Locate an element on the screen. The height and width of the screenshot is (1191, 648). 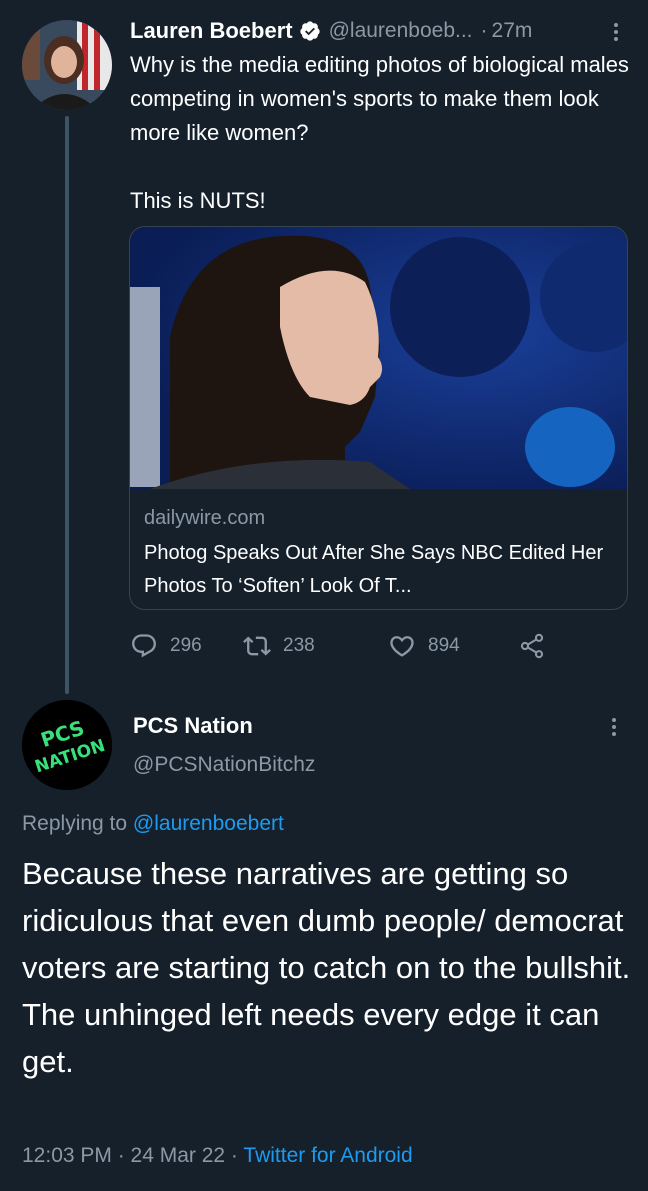
reply-button: 296 is located at coordinates (166, 646).